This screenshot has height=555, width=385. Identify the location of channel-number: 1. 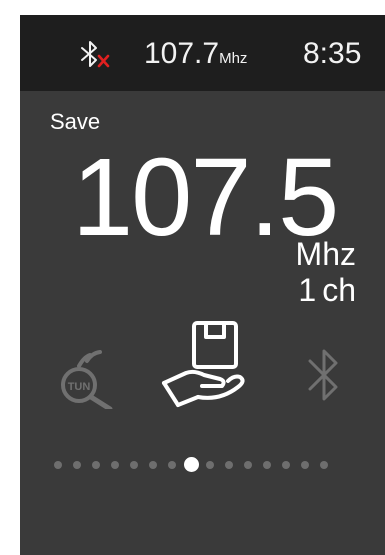
(307, 290).